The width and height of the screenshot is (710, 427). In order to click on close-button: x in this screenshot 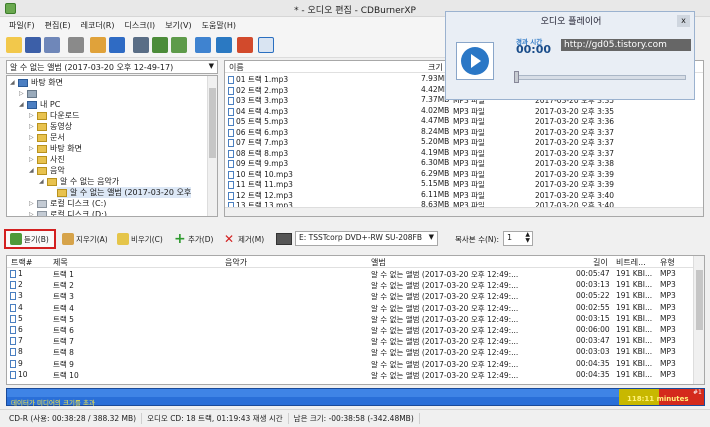, I will do `click(683, 21)`.